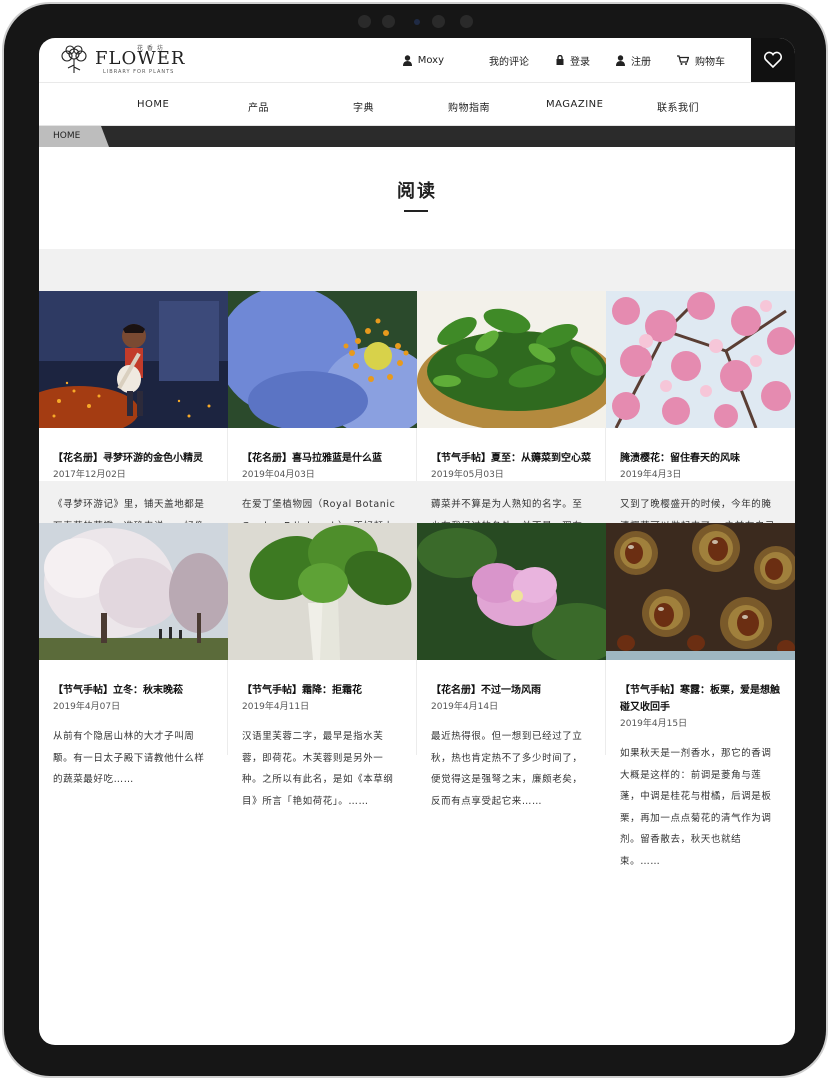 This screenshot has height=1080, width=830. I want to click on page-header: 阅读, so click(417, 198).